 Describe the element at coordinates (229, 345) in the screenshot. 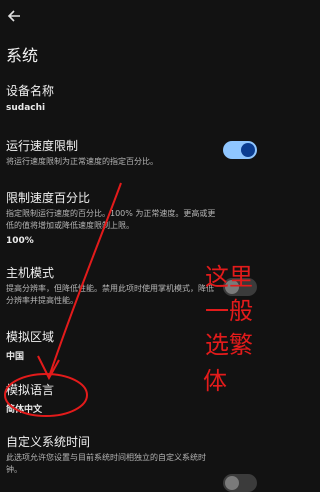

I see `annotation-text-line-3: 选繁` at that location.